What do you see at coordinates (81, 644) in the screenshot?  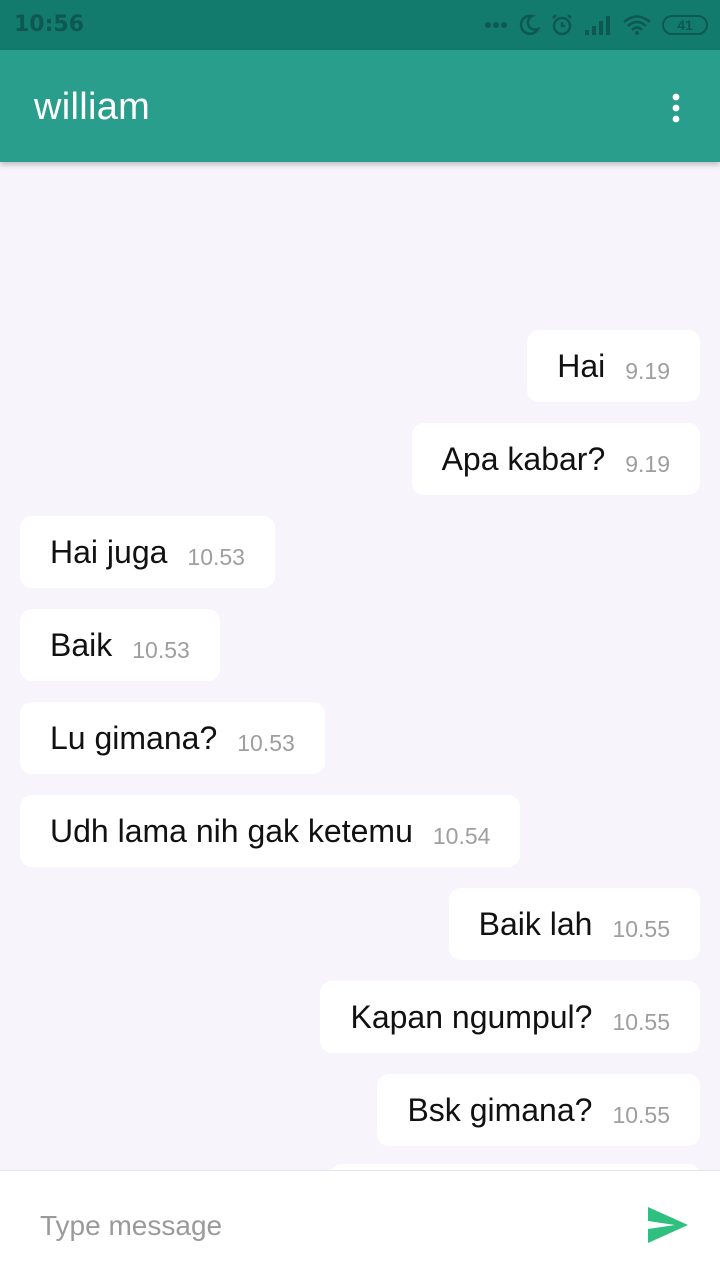 I see `message-text: Baik` at bounding box center [81, 644].